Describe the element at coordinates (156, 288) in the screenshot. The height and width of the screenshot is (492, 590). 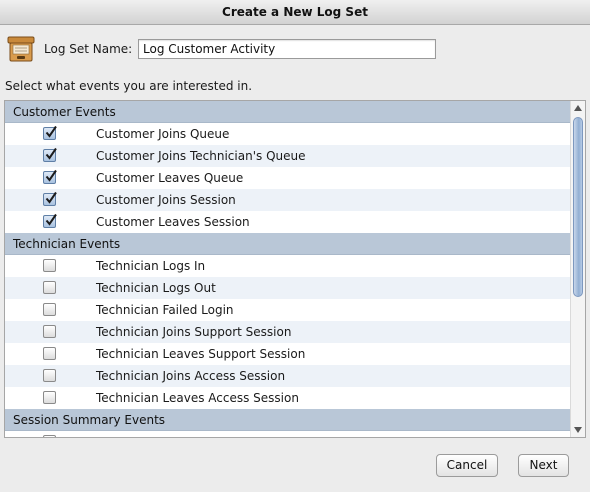
I see `event-label: Technician Logs Out` at that location.